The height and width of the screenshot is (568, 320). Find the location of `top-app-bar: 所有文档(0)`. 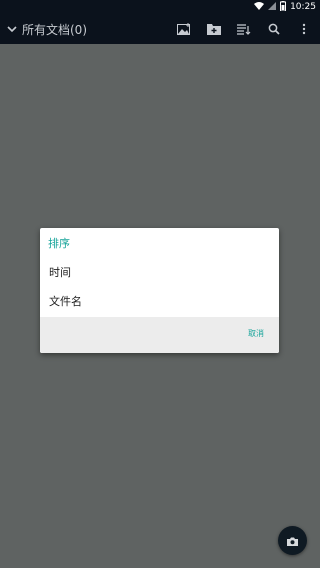

top-app-bar: 所有文档(0) is located at coordinates (160, 29).